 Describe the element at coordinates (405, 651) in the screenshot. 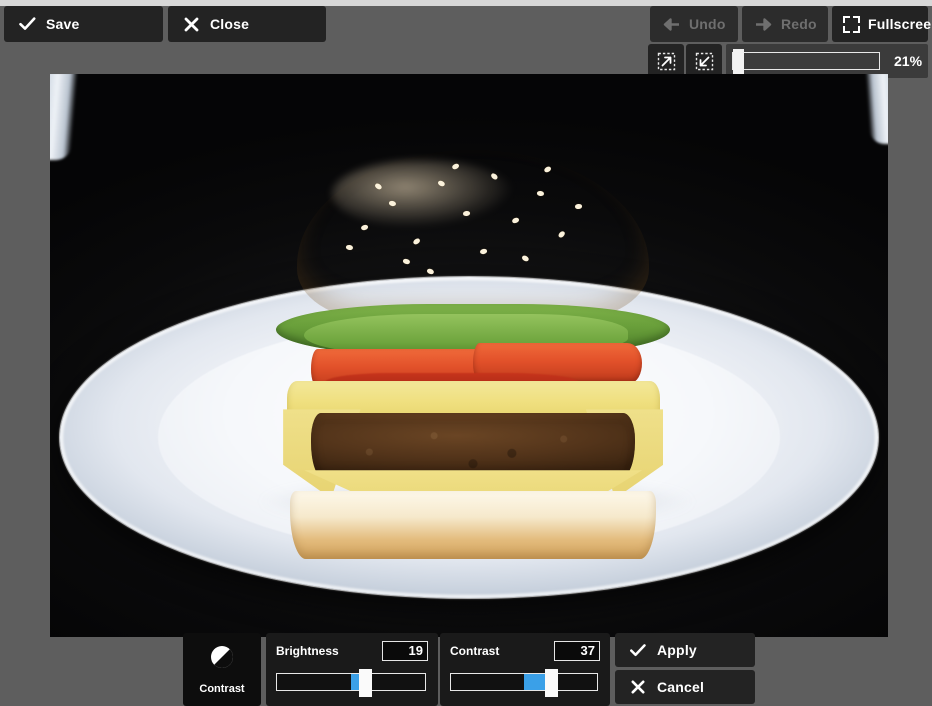

I see `brightness-value: 19` at that location.